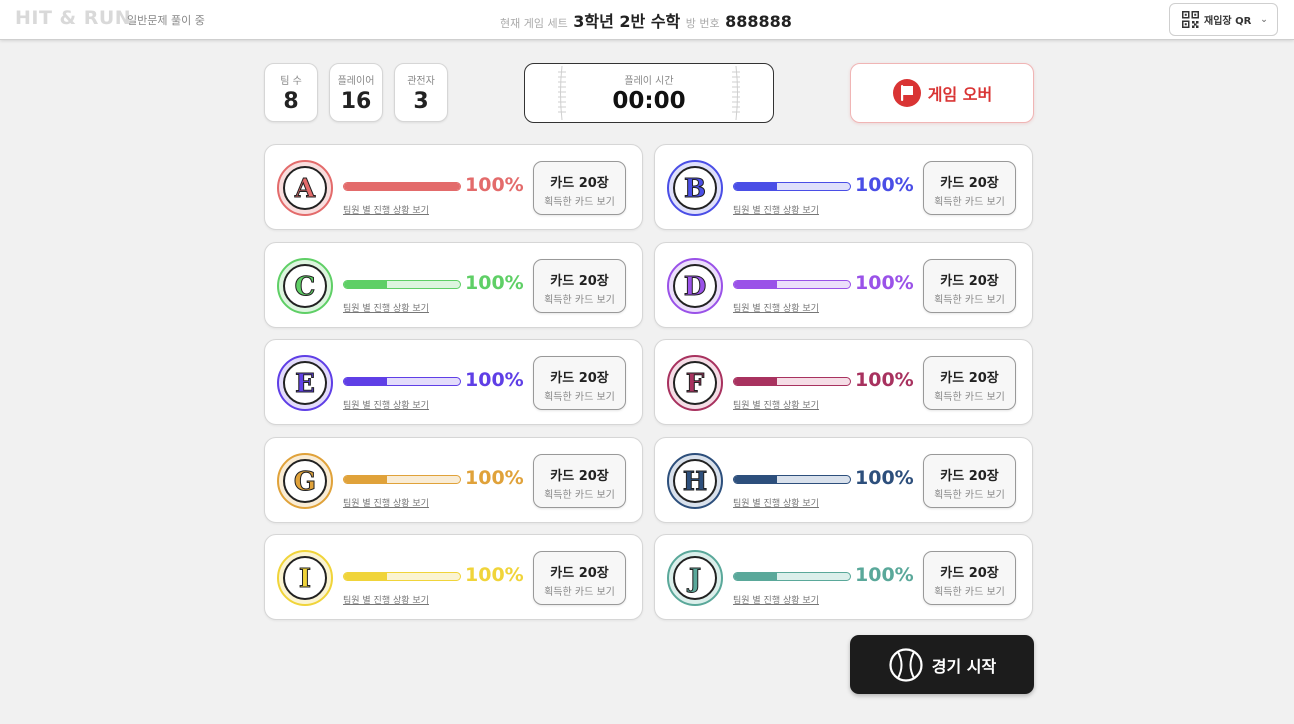 This screenshot has width=1294, height=724. I want to click on team-card: C 100% 팀원 별 진행 상황 보기 카드 20장획득한 카드 보기, so click(453, 285).